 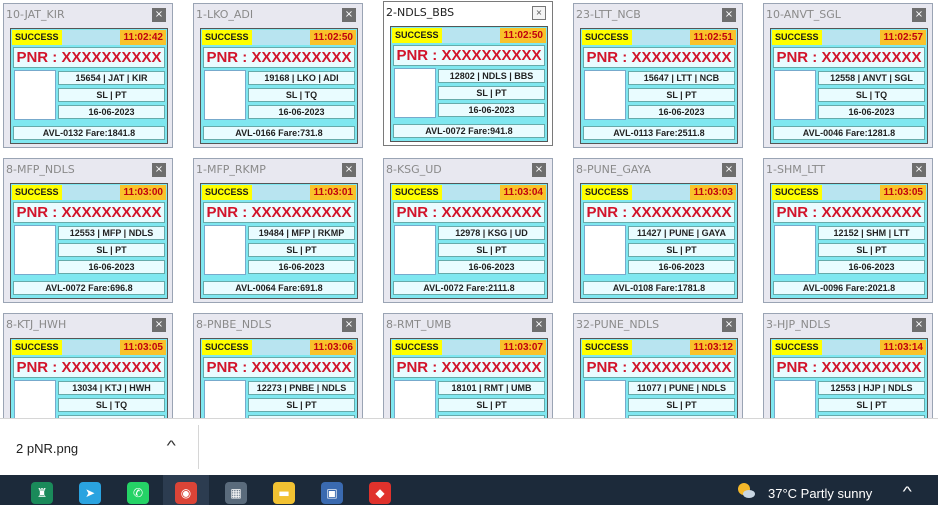 I want to click on class-quota: SL | TQ, so click(x=111, y=405).